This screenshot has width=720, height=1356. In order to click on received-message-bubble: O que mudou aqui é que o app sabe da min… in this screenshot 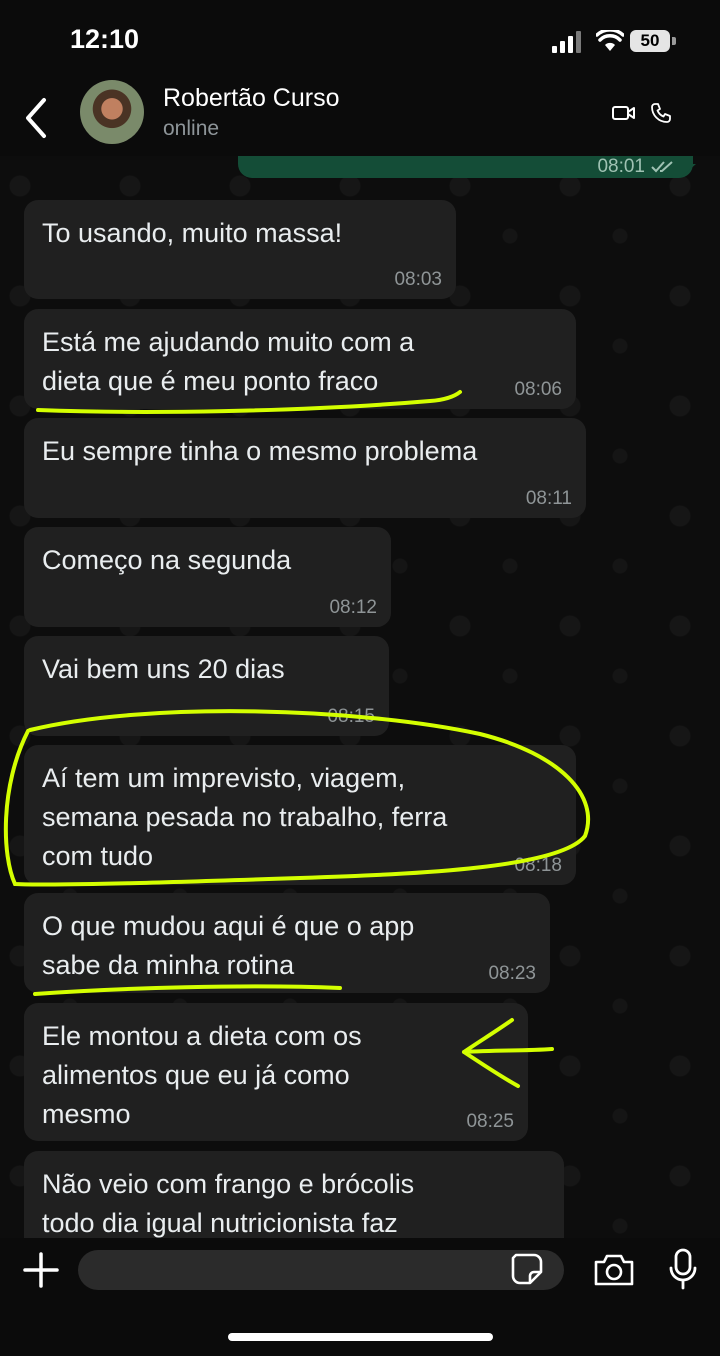, I will do `click(287, 943)`.